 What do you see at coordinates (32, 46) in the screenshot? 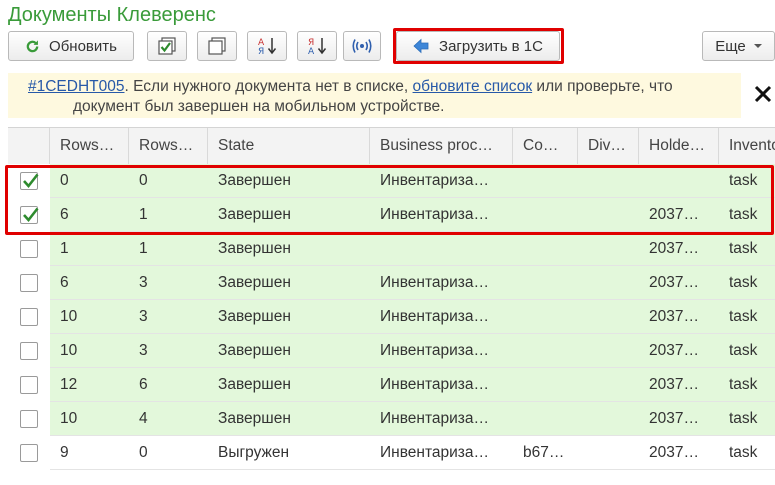
I see `refresh-icon` at bounding box center [32, 46].